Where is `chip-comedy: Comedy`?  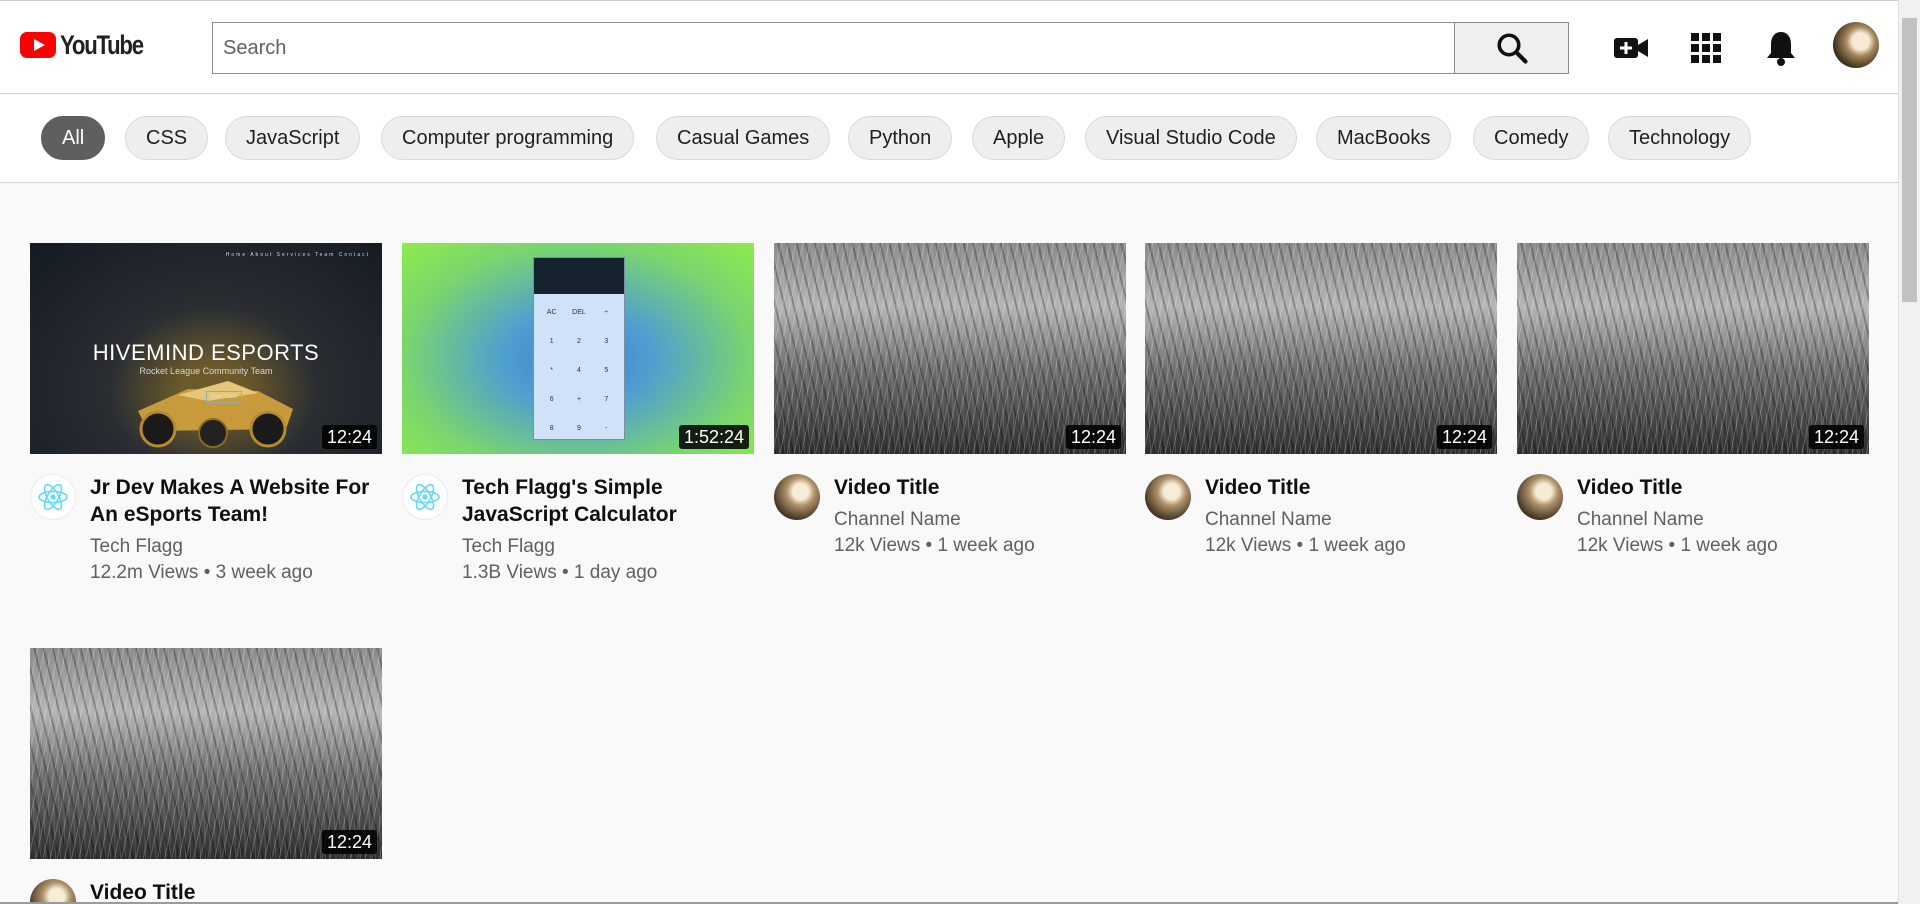
chip-comedy: Comedy is located at coordinates (1531, 138).